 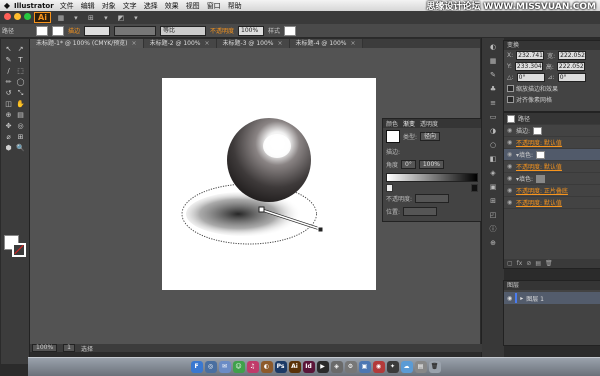 I want to click on gradient-stop-end, so click(x=474, y=188).